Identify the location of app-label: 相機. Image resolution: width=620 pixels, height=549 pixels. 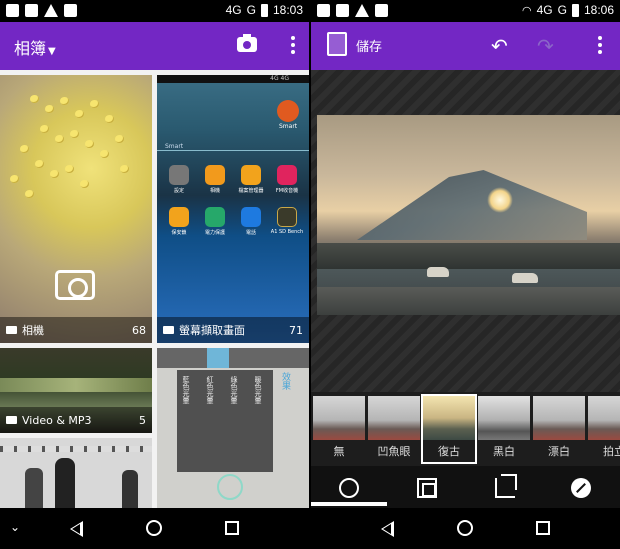
(214, 191).